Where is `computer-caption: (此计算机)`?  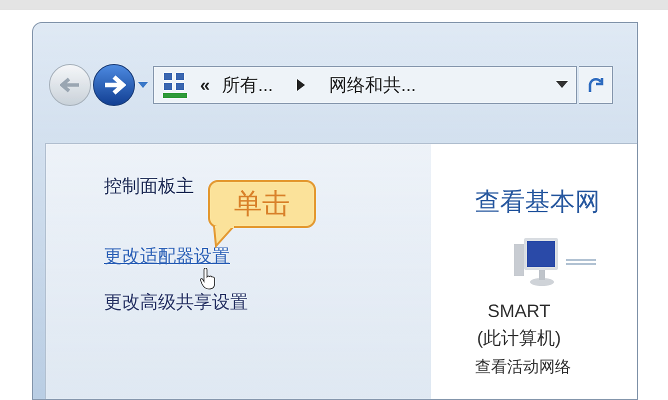 computer-caption: (此计算机) is located at coordinates (519, 338).